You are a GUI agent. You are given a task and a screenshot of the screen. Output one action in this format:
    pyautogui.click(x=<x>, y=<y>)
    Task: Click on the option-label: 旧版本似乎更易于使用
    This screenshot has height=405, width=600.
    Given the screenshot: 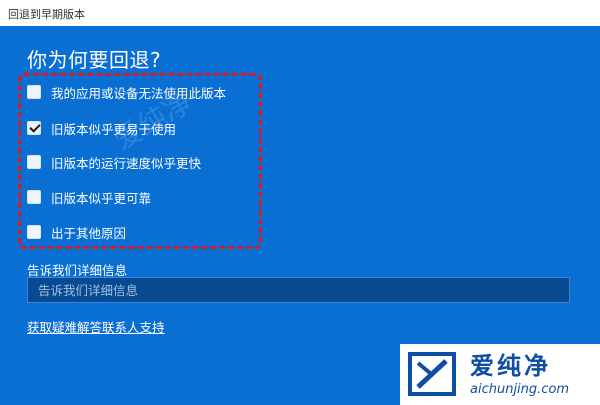 What is the action you would take?
    pyautogui.click(x=114, y=129)
    